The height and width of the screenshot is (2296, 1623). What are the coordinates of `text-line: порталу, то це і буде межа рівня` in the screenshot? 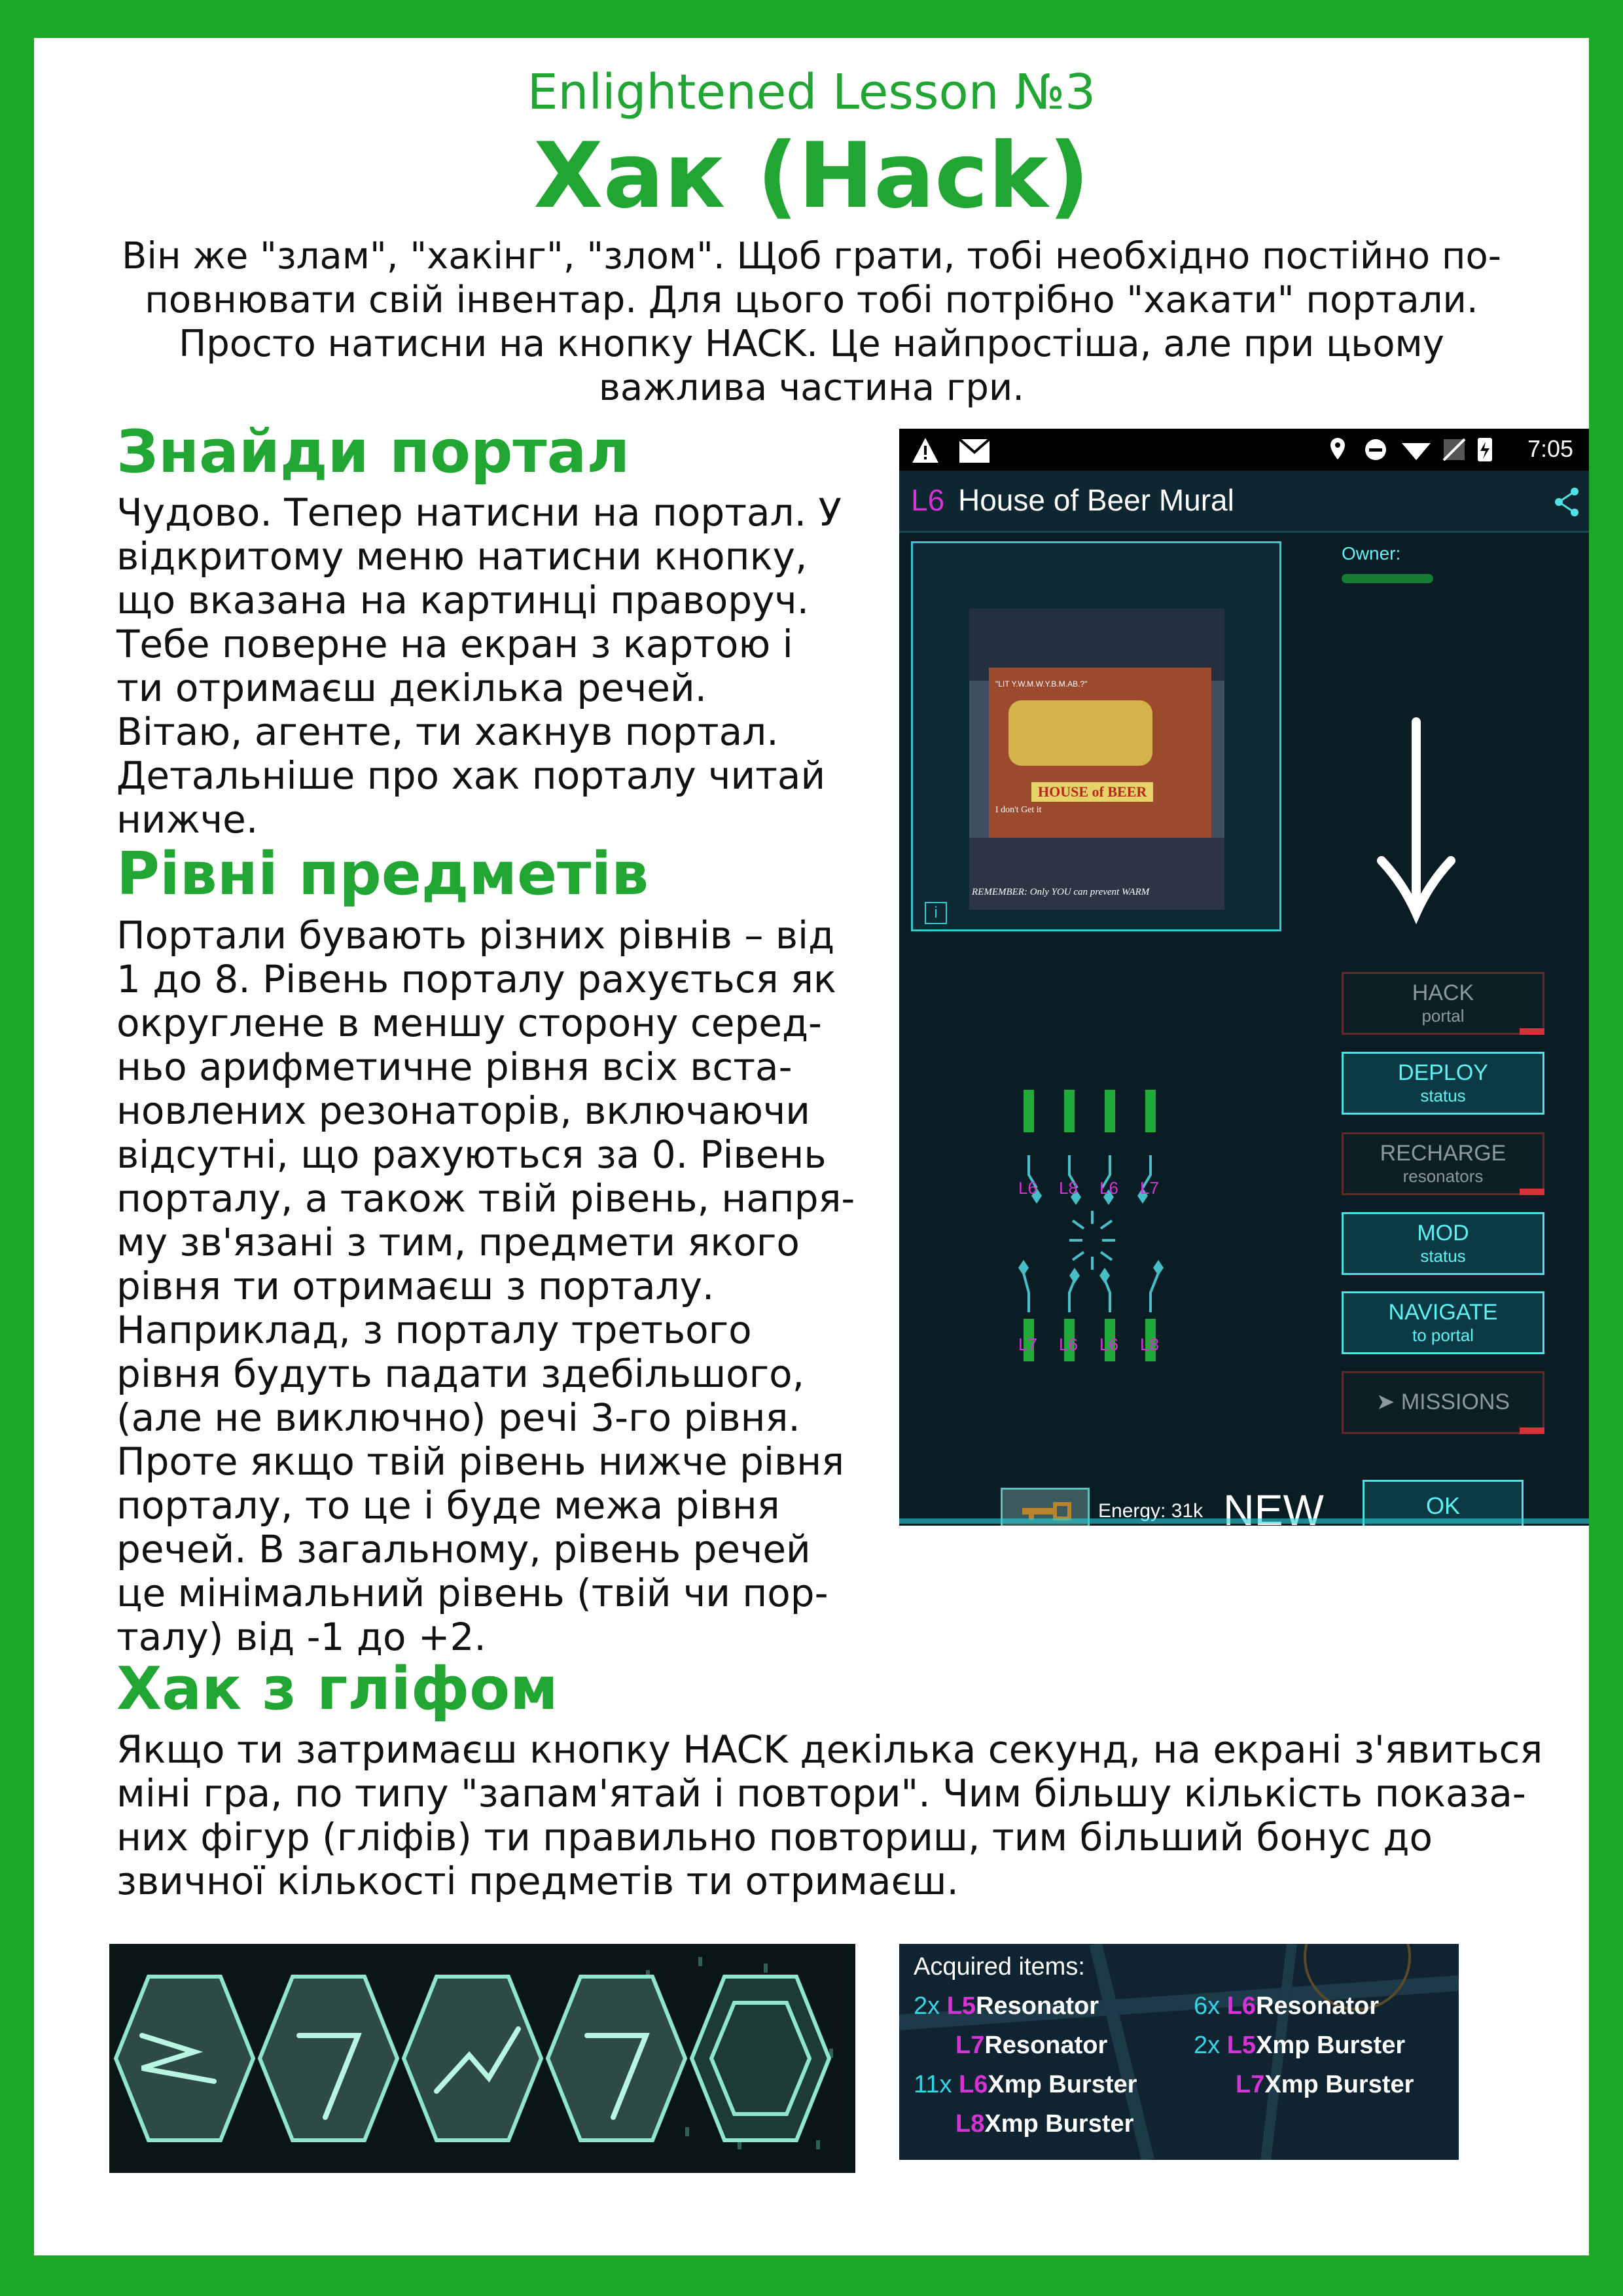 It's located at (448, 1505).